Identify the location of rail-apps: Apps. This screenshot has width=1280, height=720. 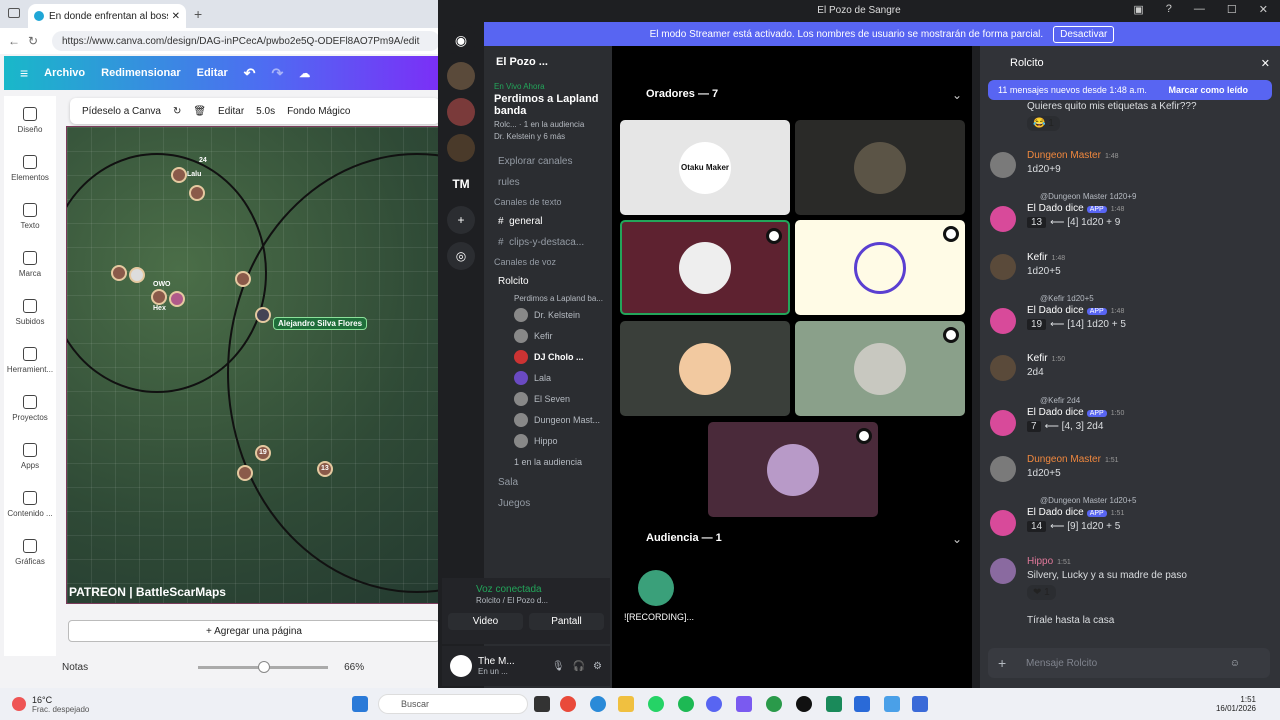
(30, 456).